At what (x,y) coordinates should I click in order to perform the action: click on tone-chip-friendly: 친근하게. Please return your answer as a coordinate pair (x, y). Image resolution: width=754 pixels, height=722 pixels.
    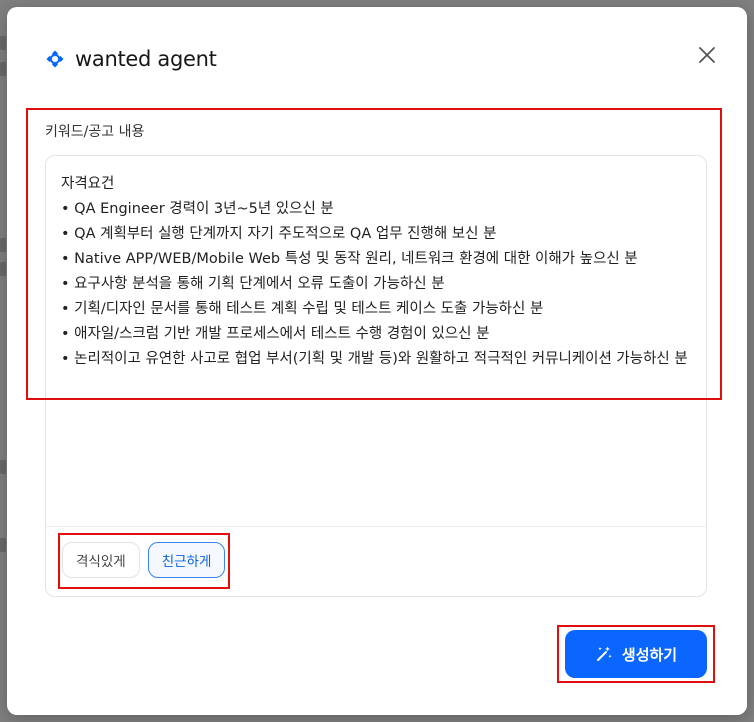
    Looking at the image, I should click on (186, 560).